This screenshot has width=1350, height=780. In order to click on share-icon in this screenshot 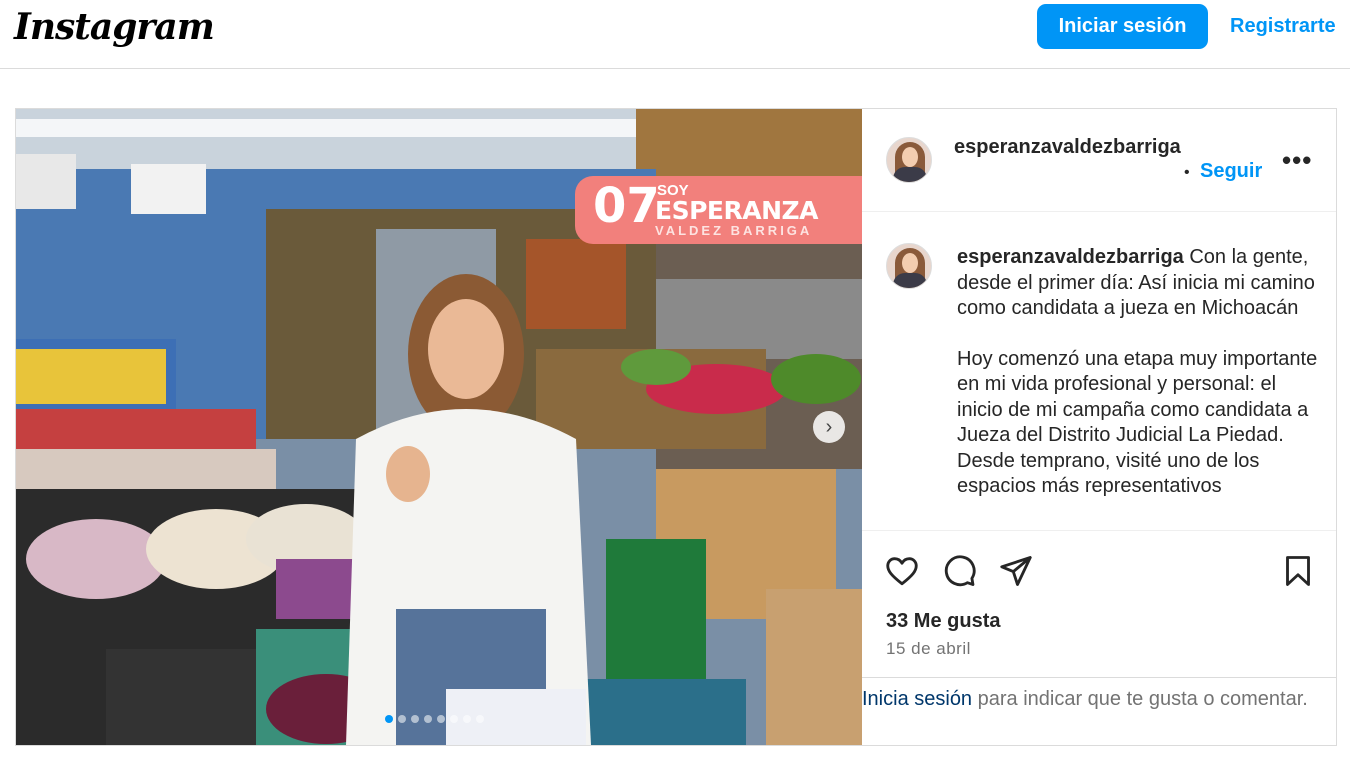, I will do `click(1016, 571)`.